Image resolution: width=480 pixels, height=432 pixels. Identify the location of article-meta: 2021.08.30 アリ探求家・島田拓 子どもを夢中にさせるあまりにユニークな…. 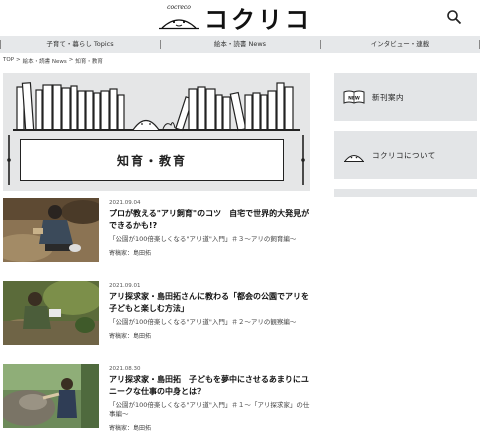
(211, 398).